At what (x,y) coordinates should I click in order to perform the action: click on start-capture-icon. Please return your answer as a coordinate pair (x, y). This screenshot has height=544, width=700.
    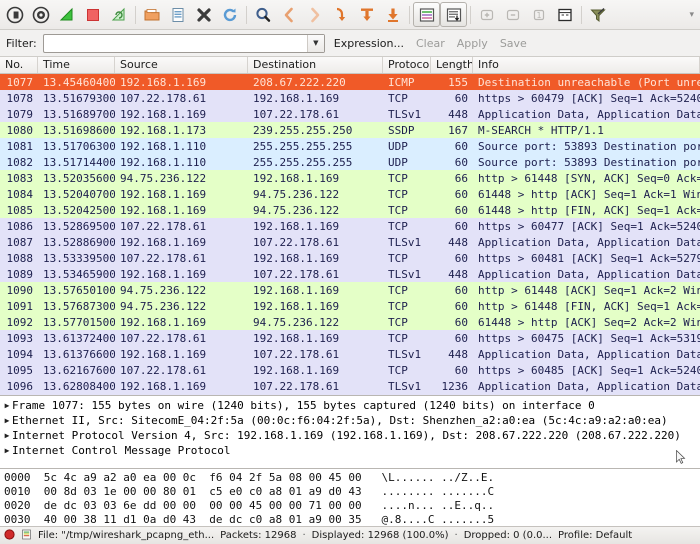
    Looking at the image, I should click on (67, 15).